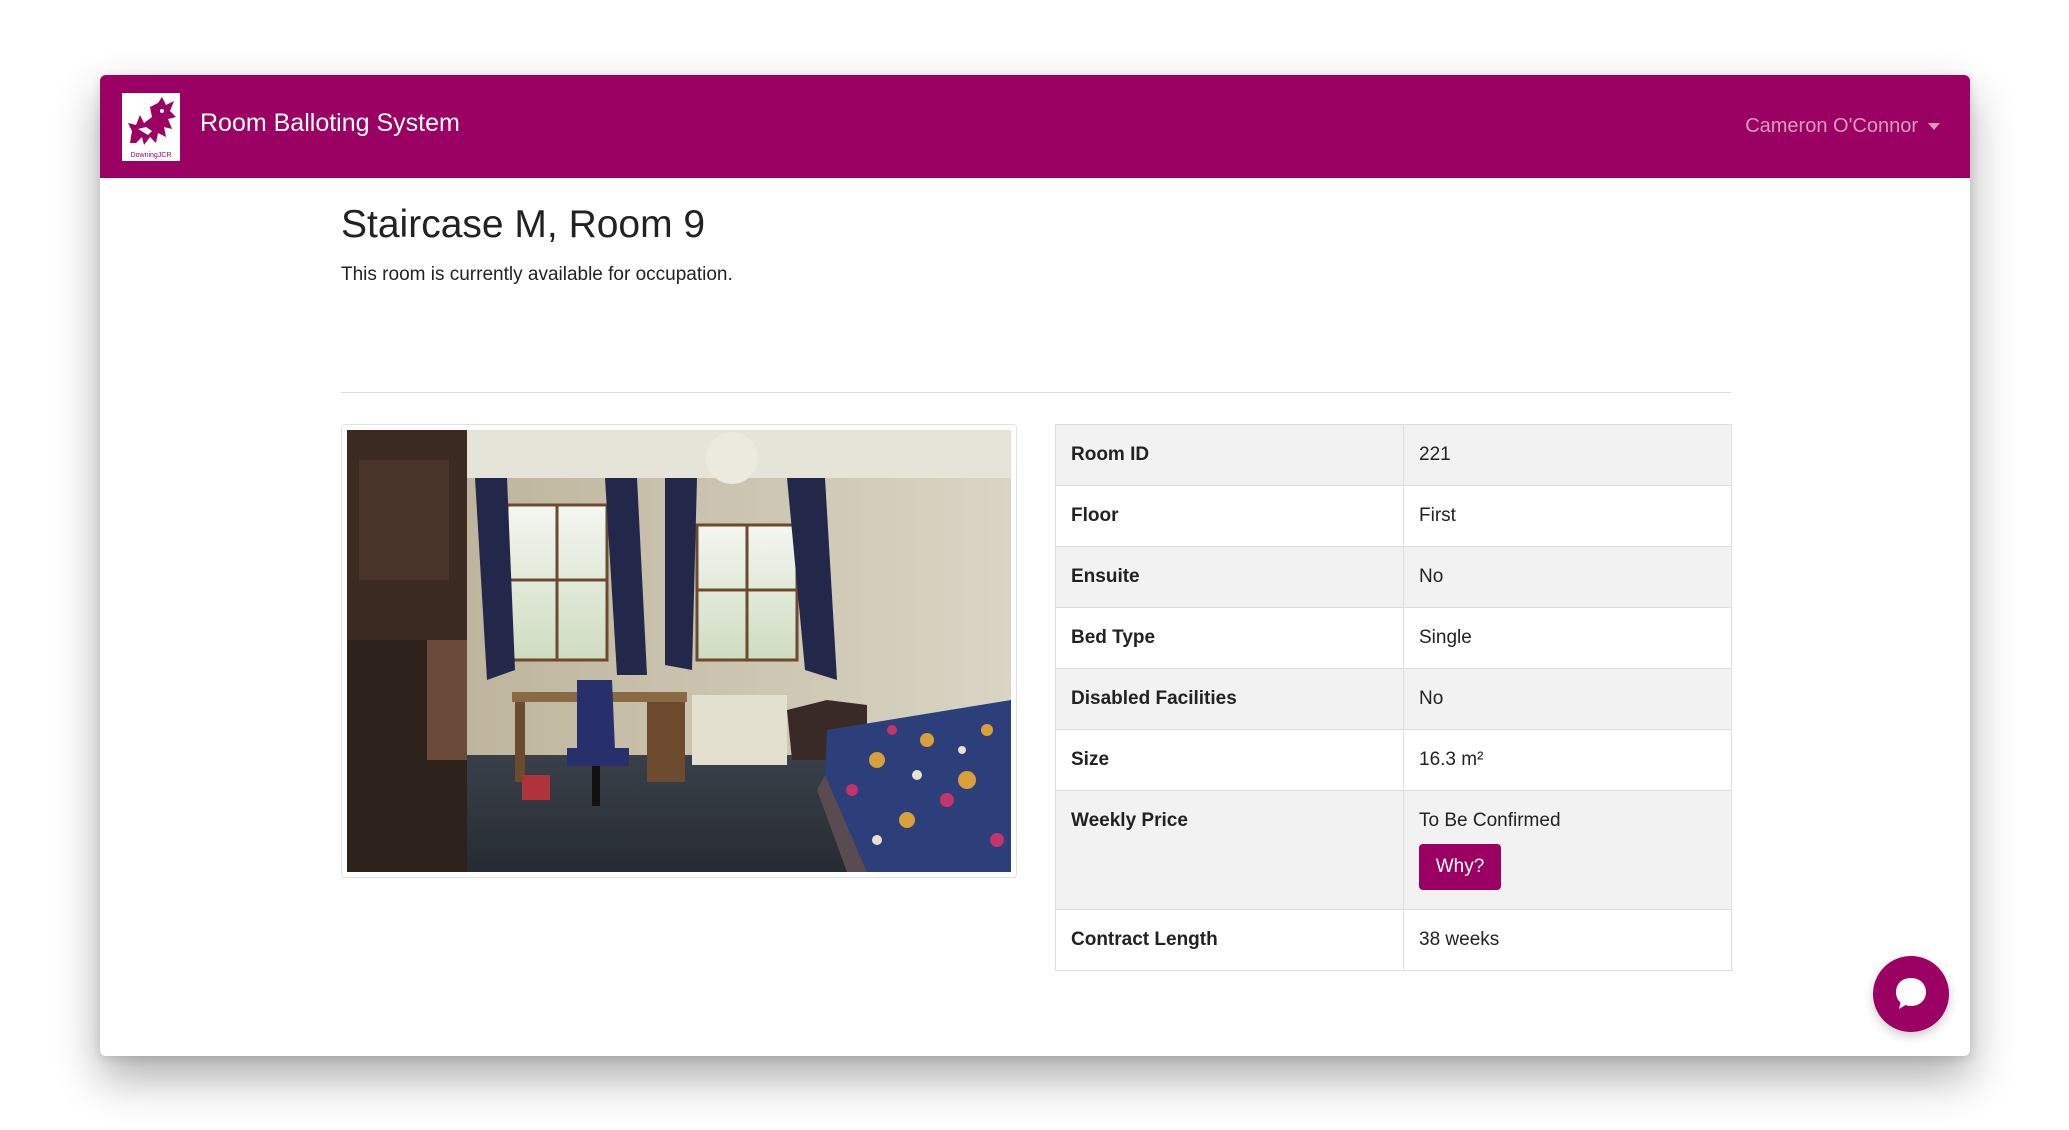 This screenshot has height=1130, width=2069. Describe the element at coordinates (1229, 760) in the screenshot. I see `detail-label: Size` at that location.